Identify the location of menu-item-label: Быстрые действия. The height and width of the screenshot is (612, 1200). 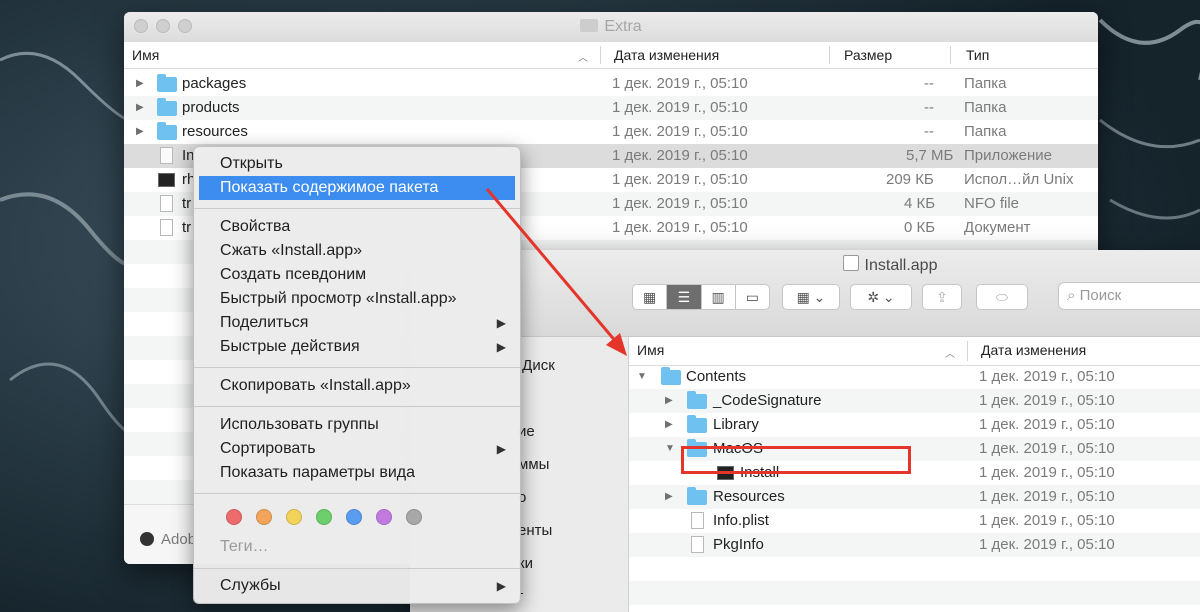
(290, 346).